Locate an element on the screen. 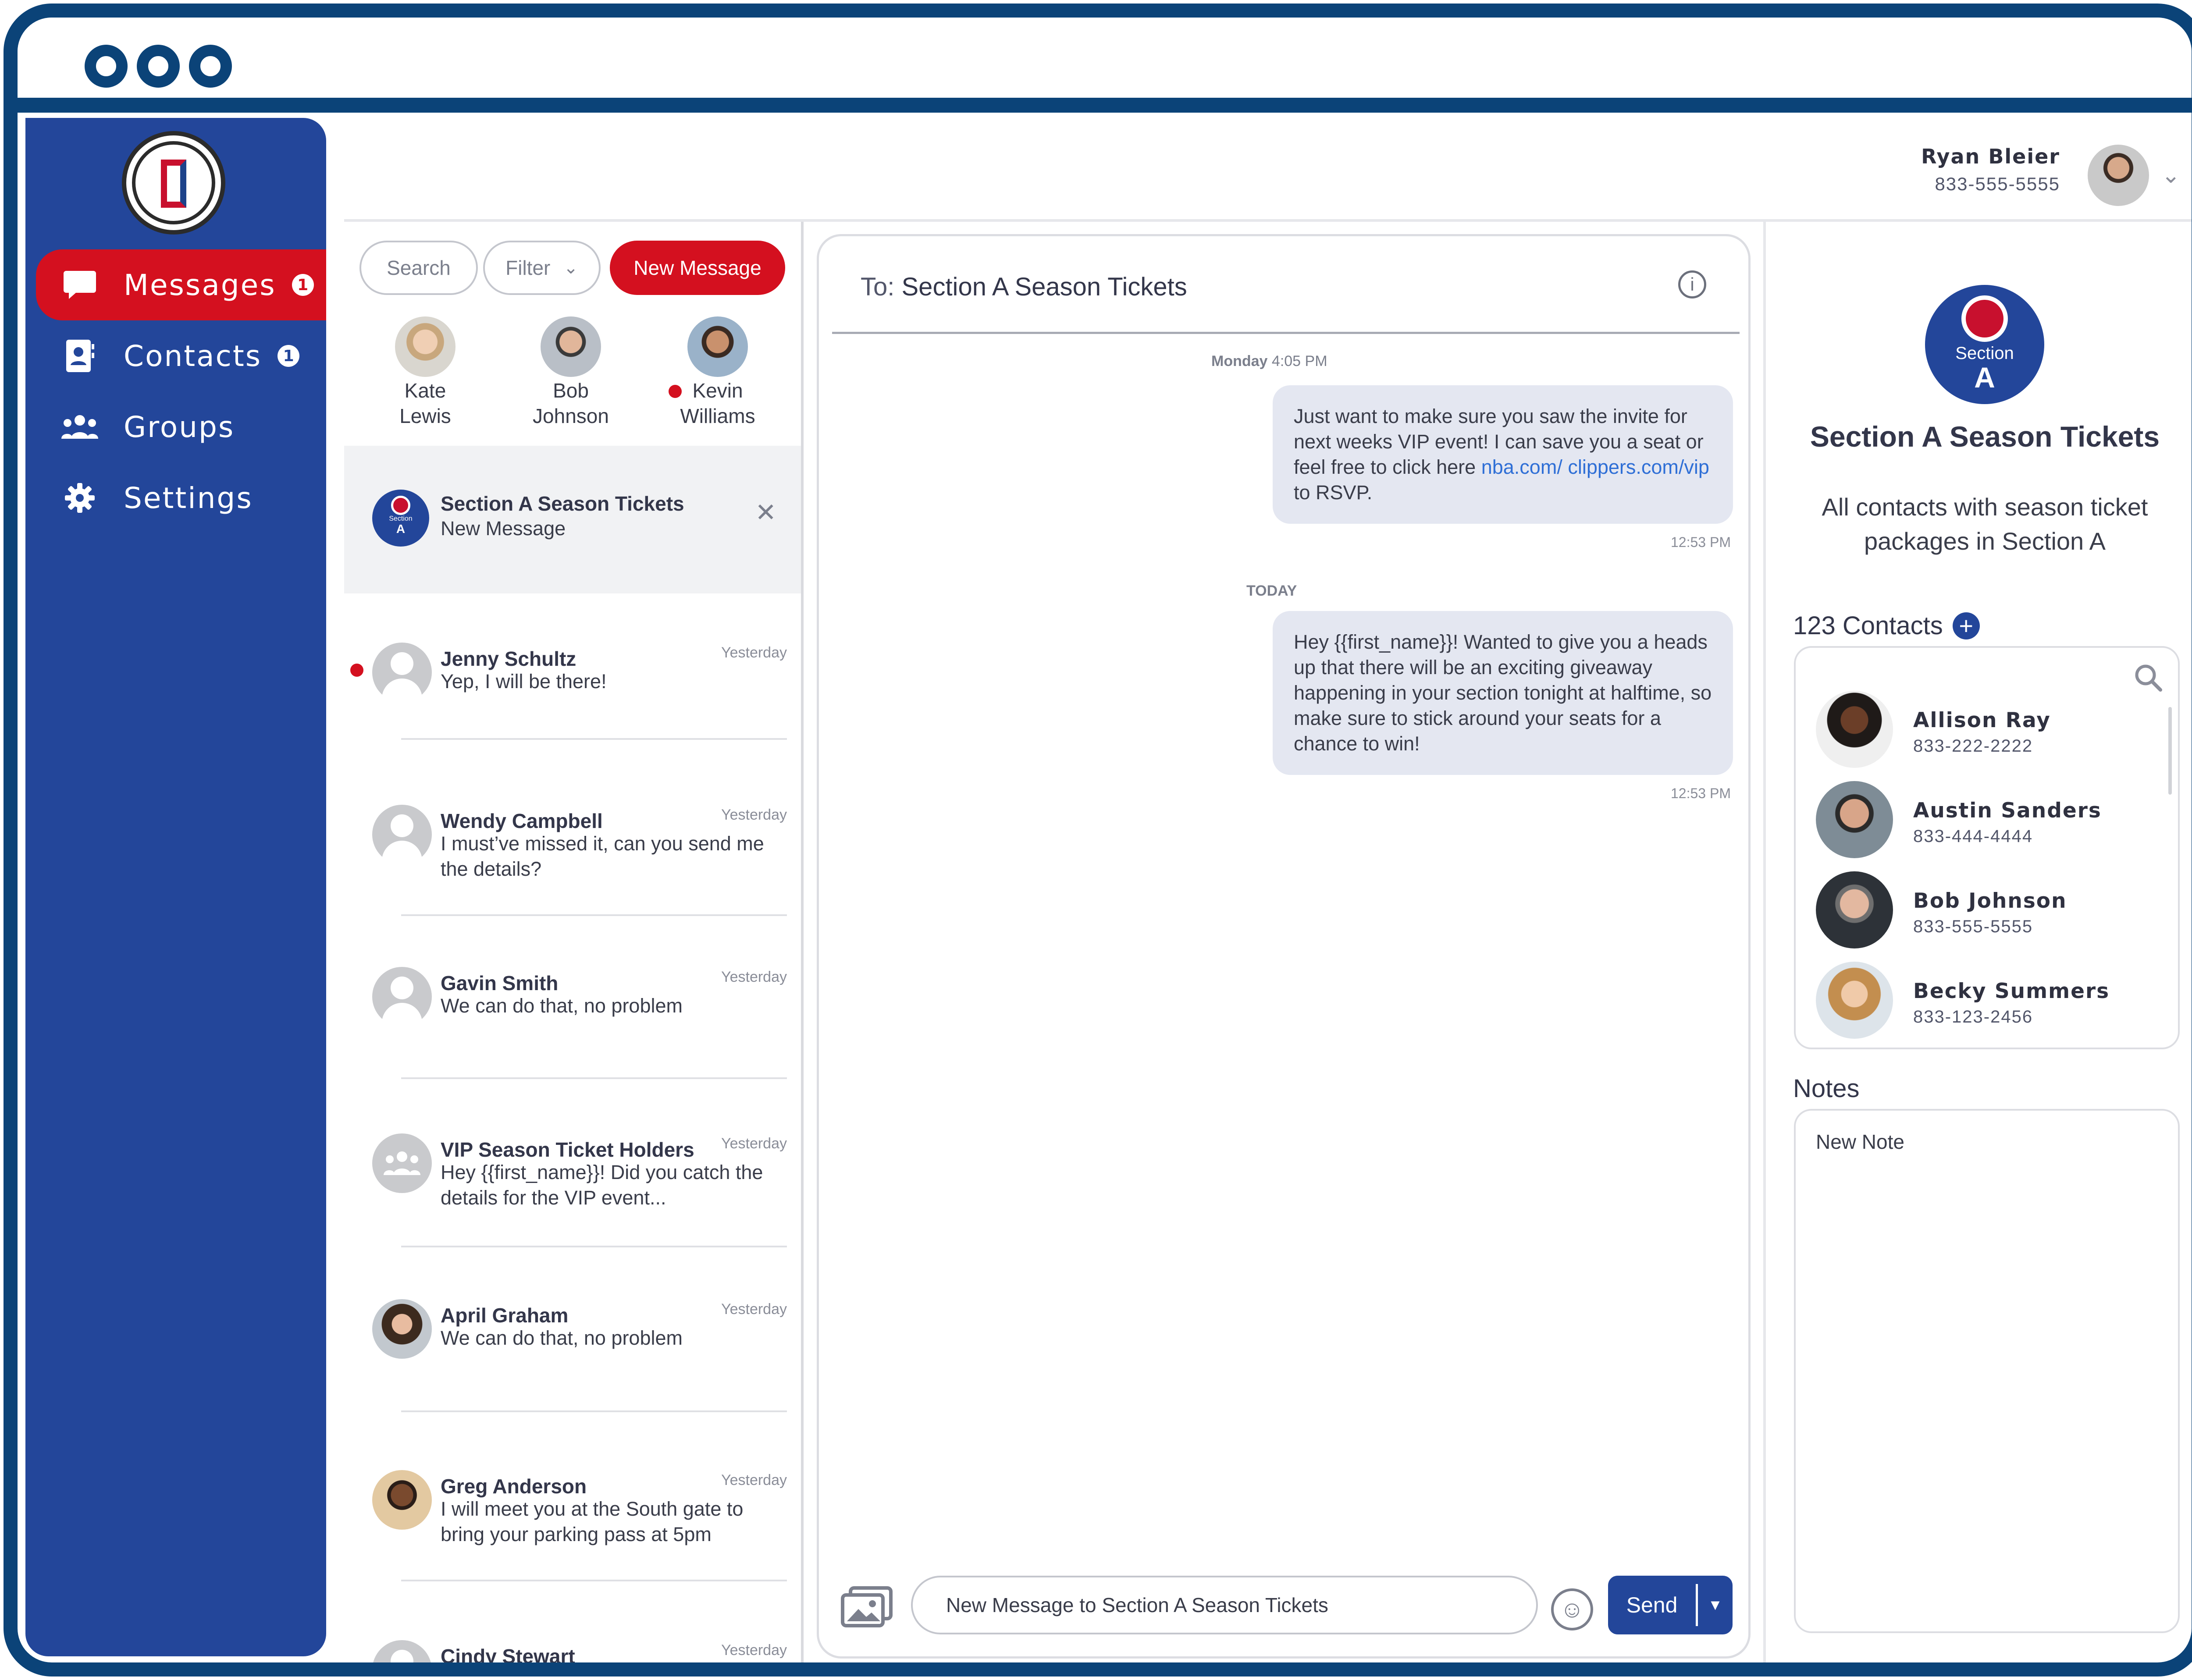 This screenshot has width=2192, height=1680. user-account: Ryan Bleier 833-555-5555 is located at coordinates (1990, 170).